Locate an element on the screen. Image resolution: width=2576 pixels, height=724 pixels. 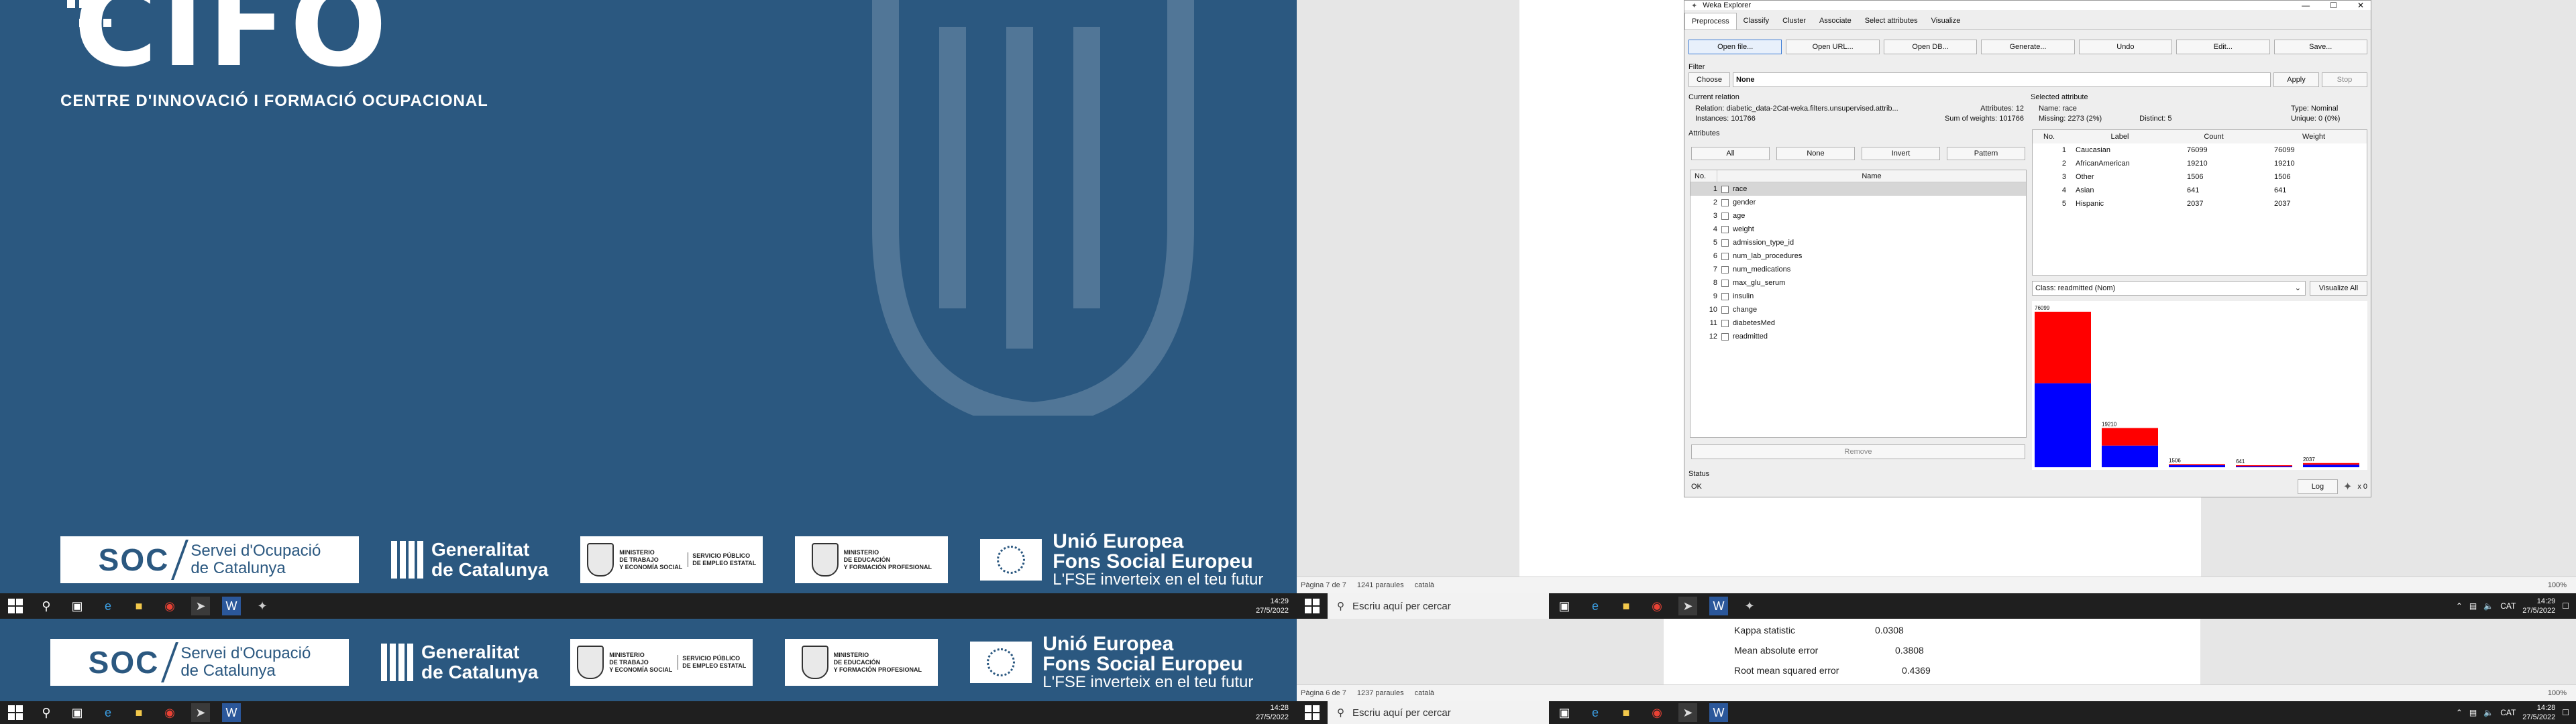
attribute-row: 4 weight is located at coordinates (1858, 229).